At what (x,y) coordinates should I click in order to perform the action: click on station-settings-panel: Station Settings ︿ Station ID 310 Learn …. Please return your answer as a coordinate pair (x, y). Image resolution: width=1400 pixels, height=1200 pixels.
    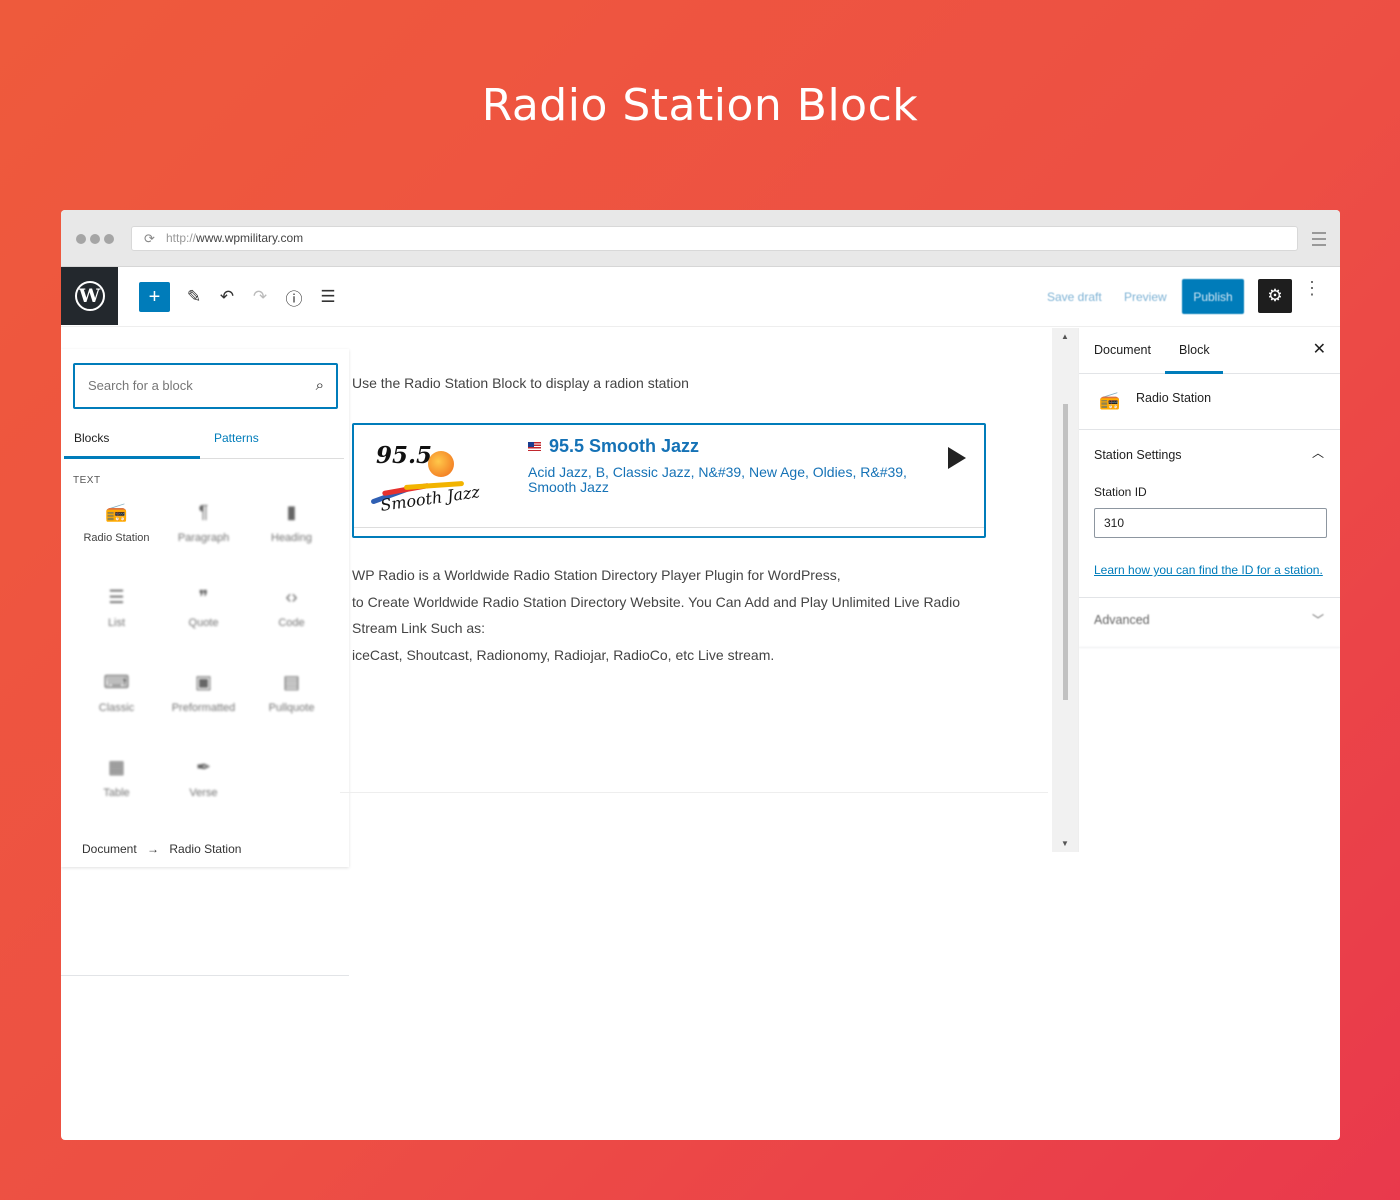
    Looking at the image, I should click on (1209, 514).